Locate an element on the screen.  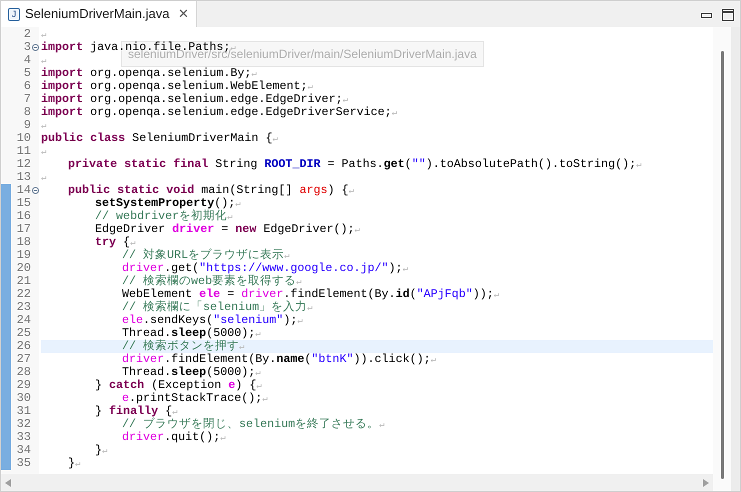
line-number: 12 is located at coordinates (23, 164).